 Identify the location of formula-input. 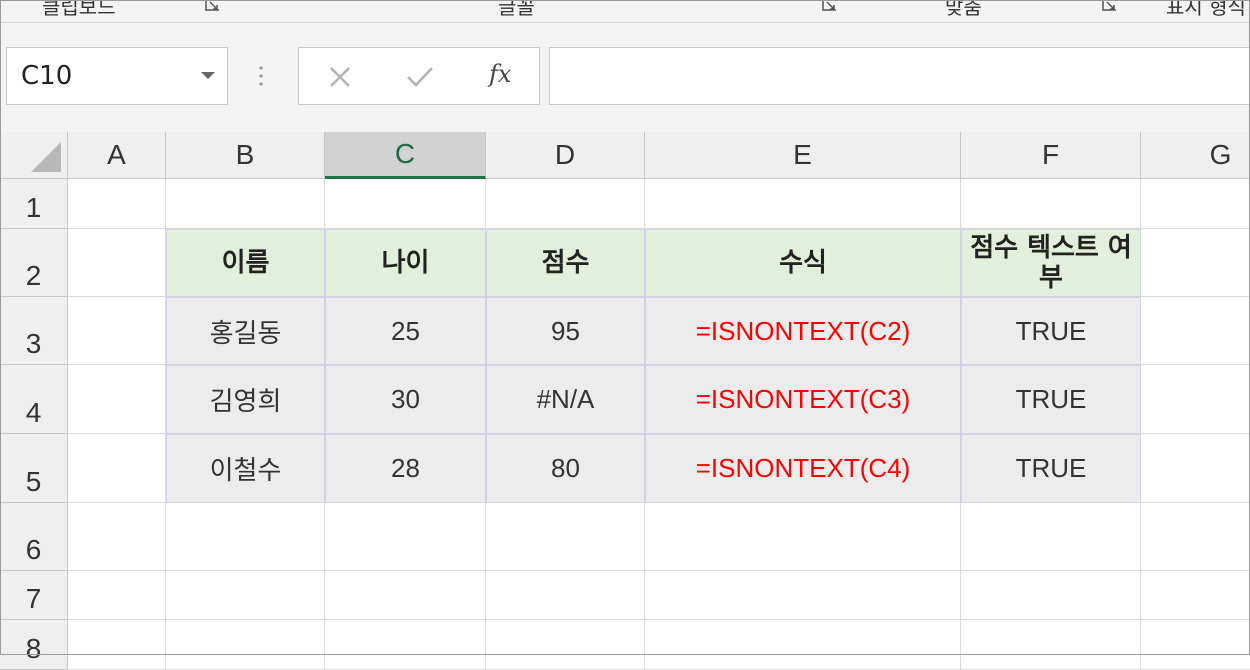
(899, 76).